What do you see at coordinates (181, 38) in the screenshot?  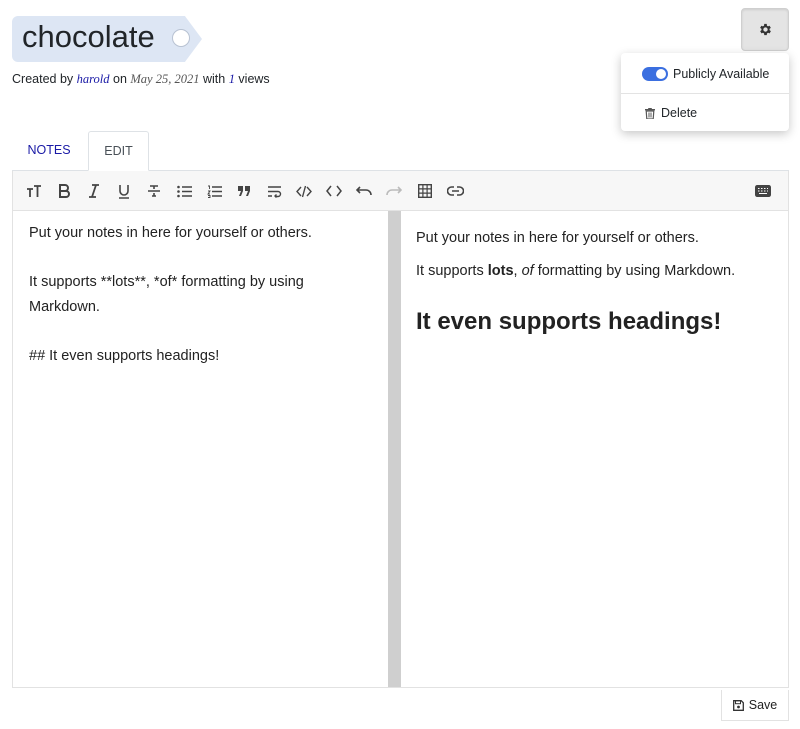 I see `tag-hole` at bounding box center [181, 38].